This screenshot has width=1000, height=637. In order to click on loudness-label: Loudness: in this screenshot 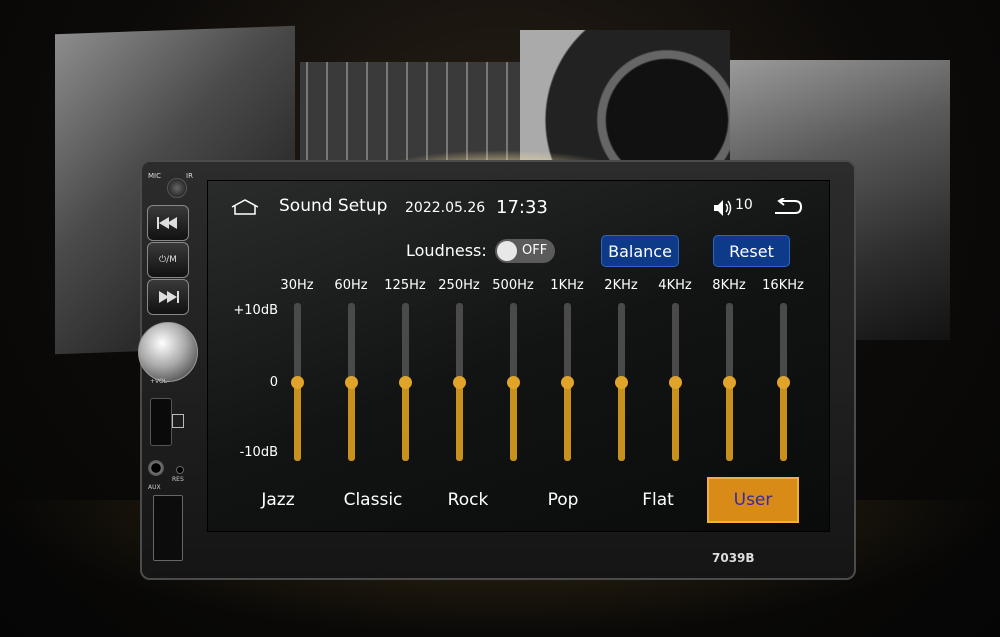, I will do `click(446, 250)`.